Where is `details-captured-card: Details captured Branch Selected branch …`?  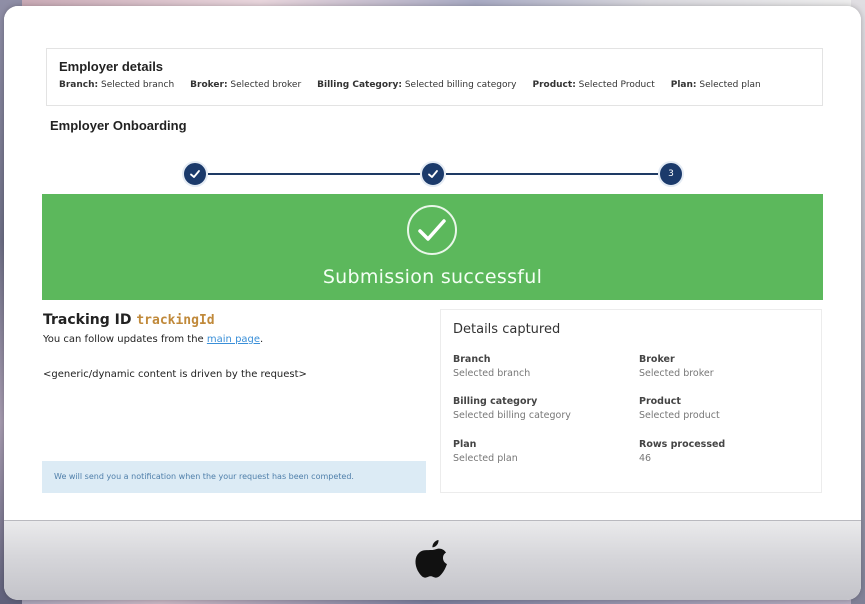 details-captured-card: Details captured Branch Selected branch … is located at coordinates (631, 401).